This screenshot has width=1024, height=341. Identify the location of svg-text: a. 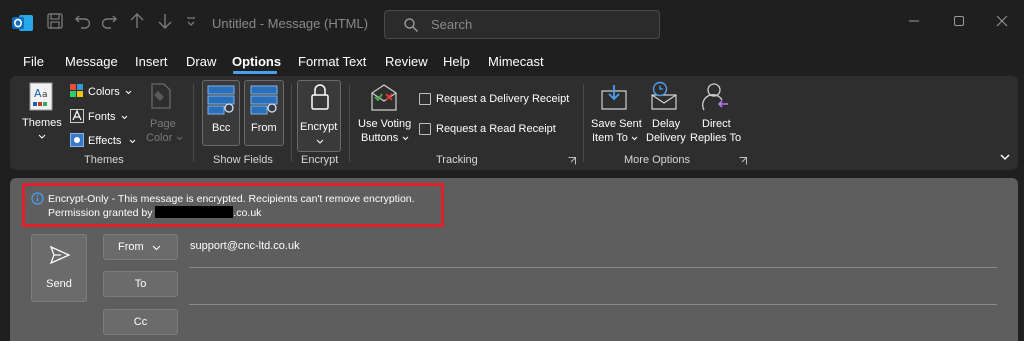
(45, 95).